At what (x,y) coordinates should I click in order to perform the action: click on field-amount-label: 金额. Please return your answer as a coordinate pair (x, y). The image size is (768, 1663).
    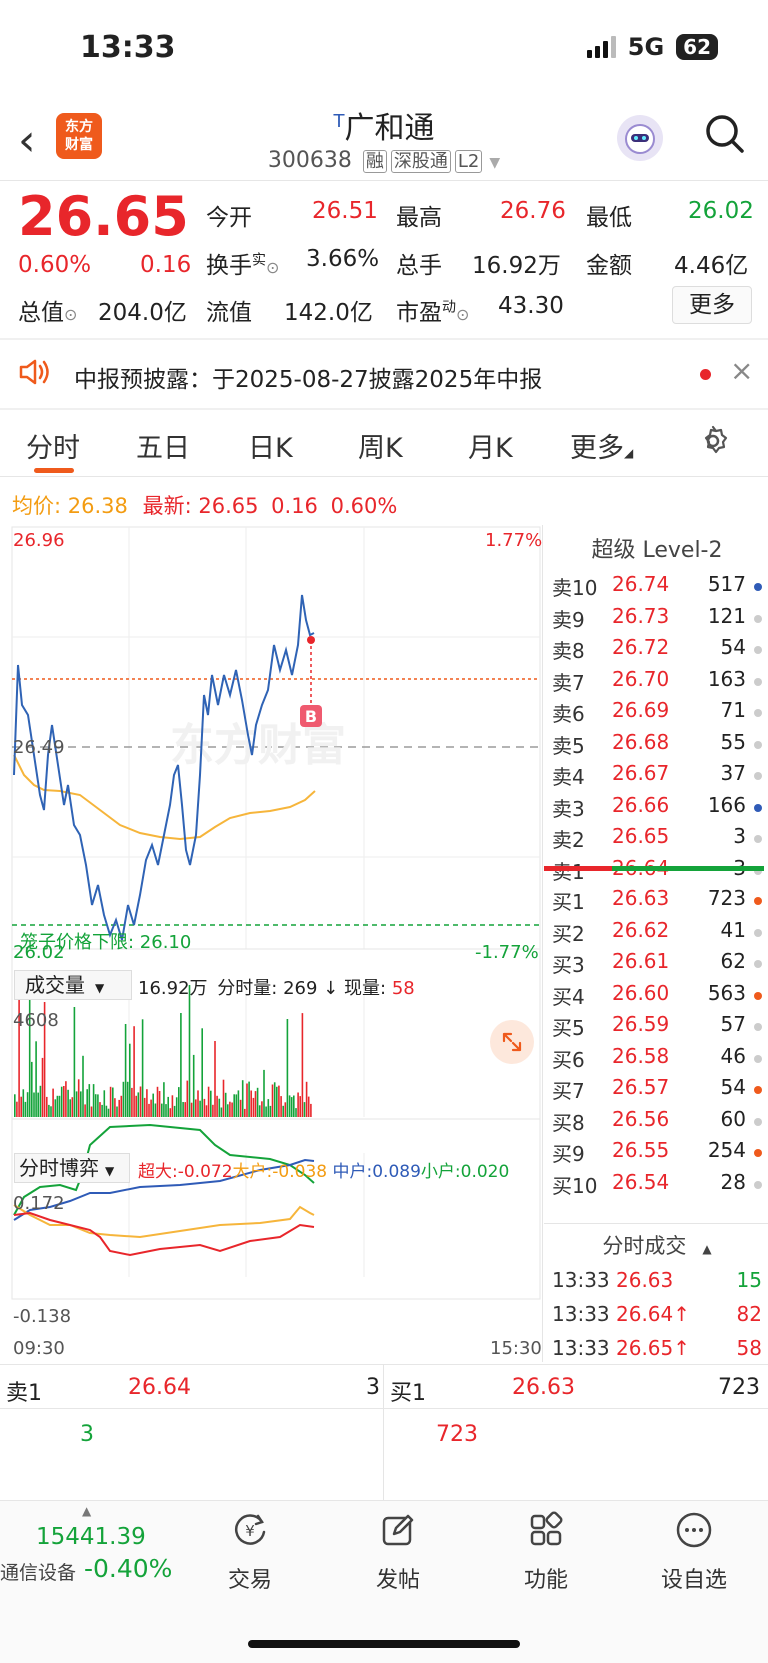
    Looking at the image, I should click on (609, 266).